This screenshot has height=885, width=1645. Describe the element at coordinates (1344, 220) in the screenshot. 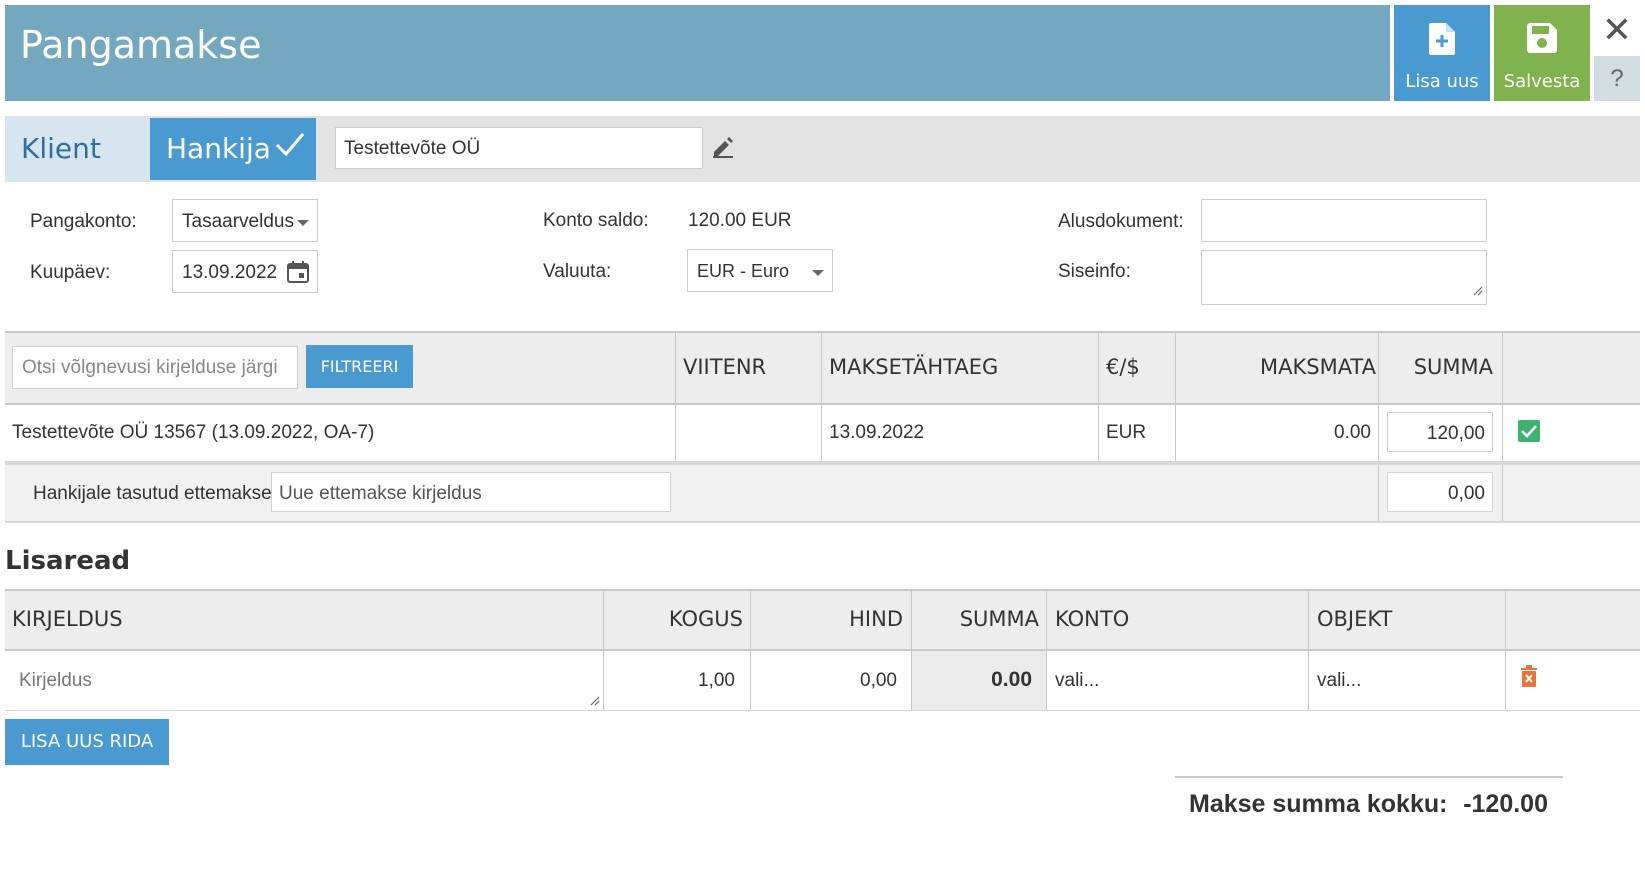

I see `basis-doc-input` at that location.